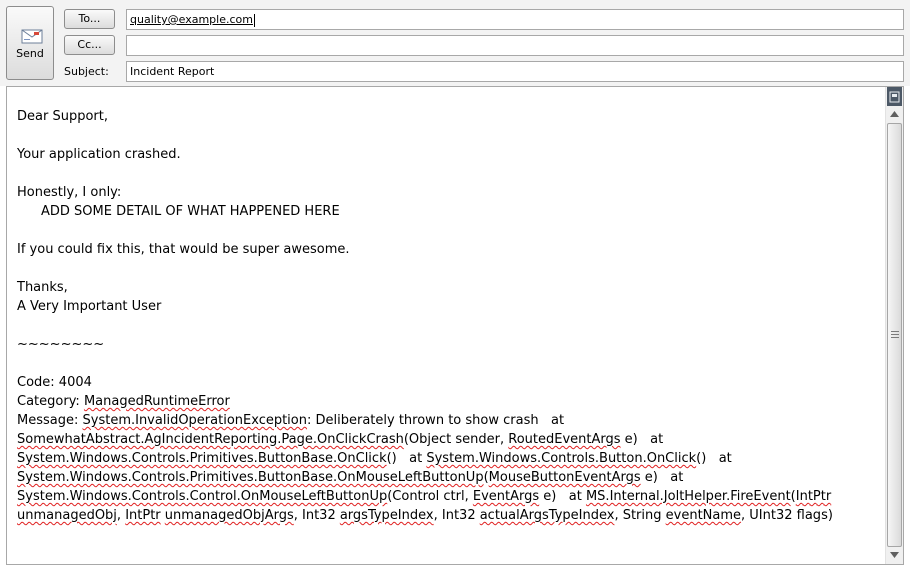  I want to click on misspelled-token: argsTypeIndex, so click(386, 515).